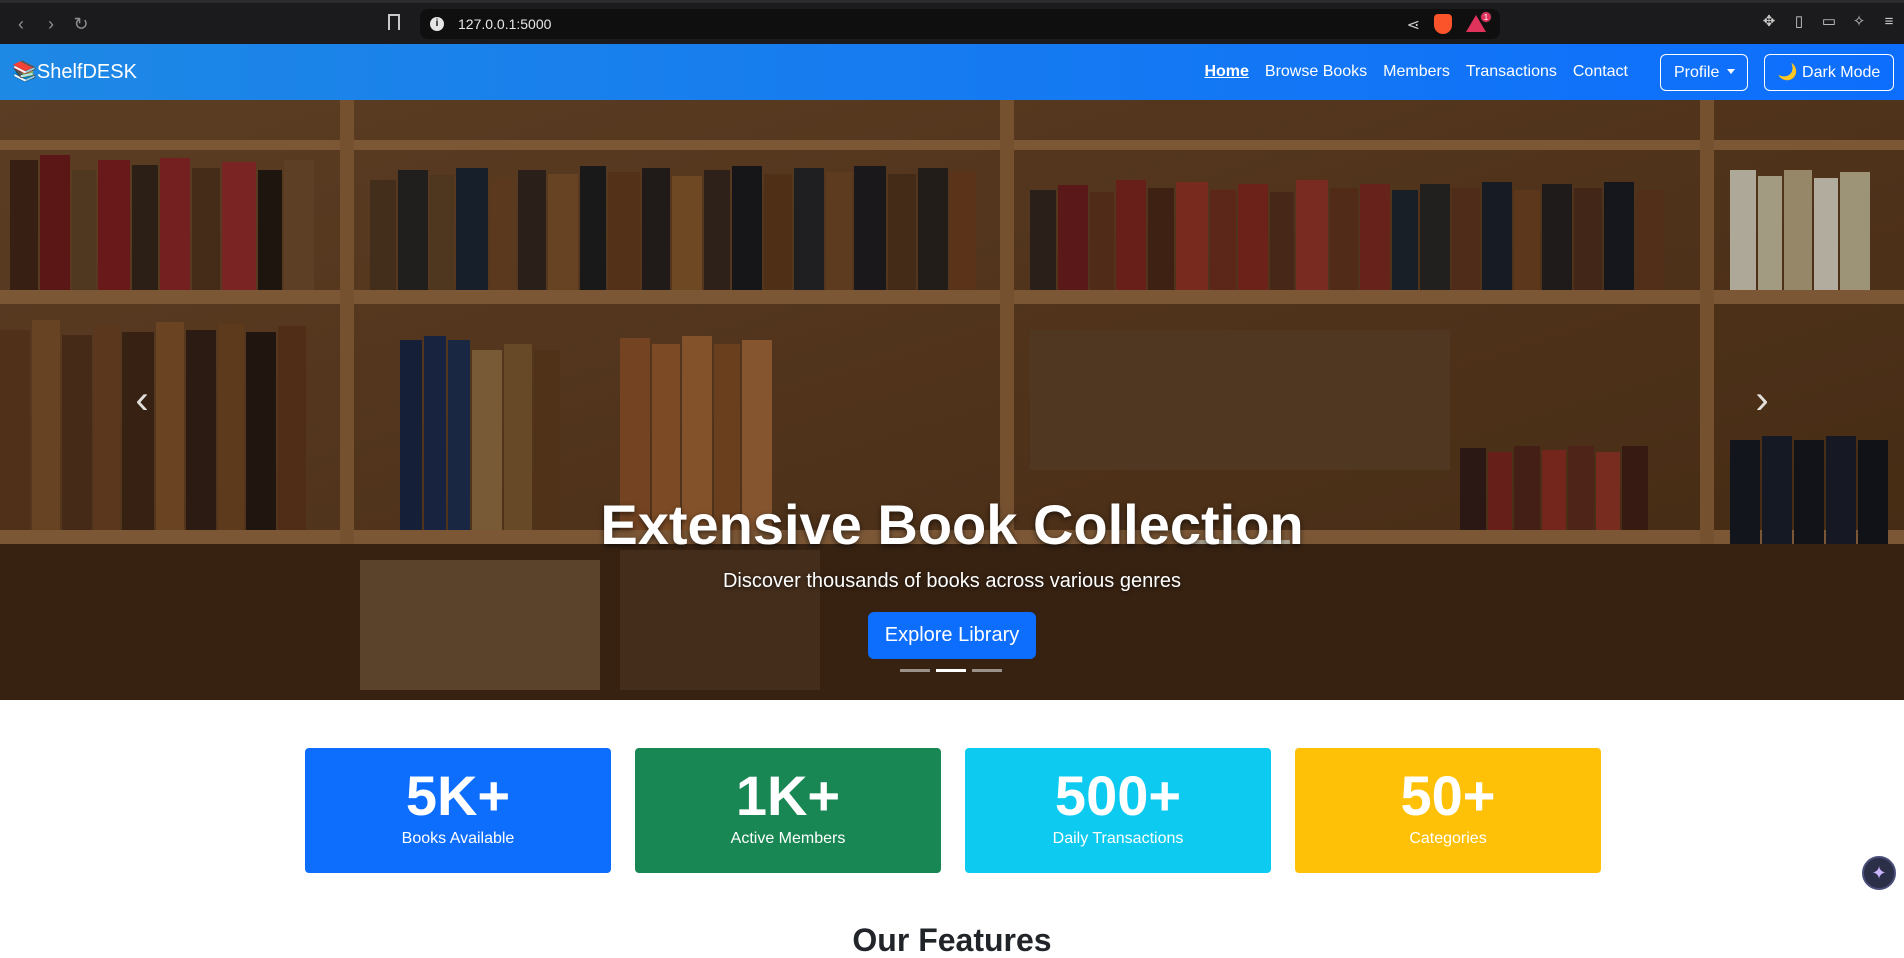 This screenshot has width=1904, height=958. What do you see at coordinates (952, 524) in the screenshot?
I see `hero-title: Extensive Book Collection` at bounding box center [952, 524].